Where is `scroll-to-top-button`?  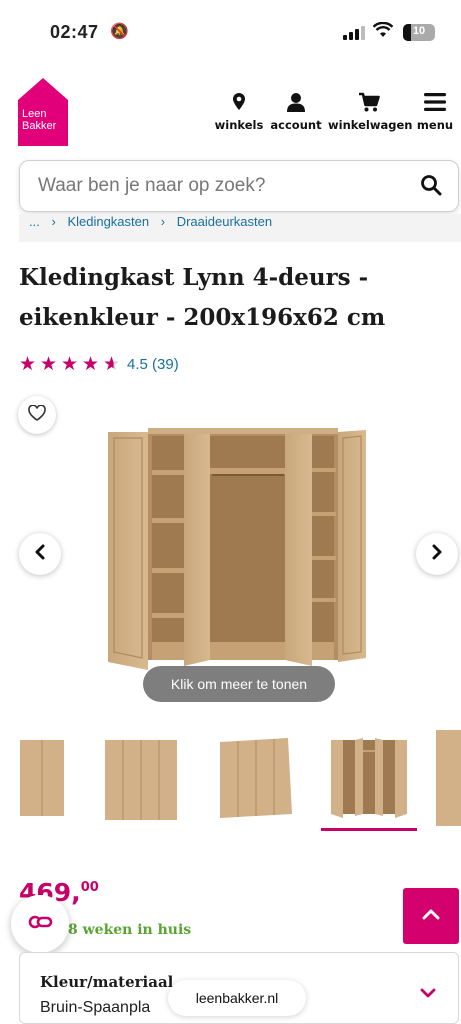 scroll-to-top-button is located at coordinates (431, 916).